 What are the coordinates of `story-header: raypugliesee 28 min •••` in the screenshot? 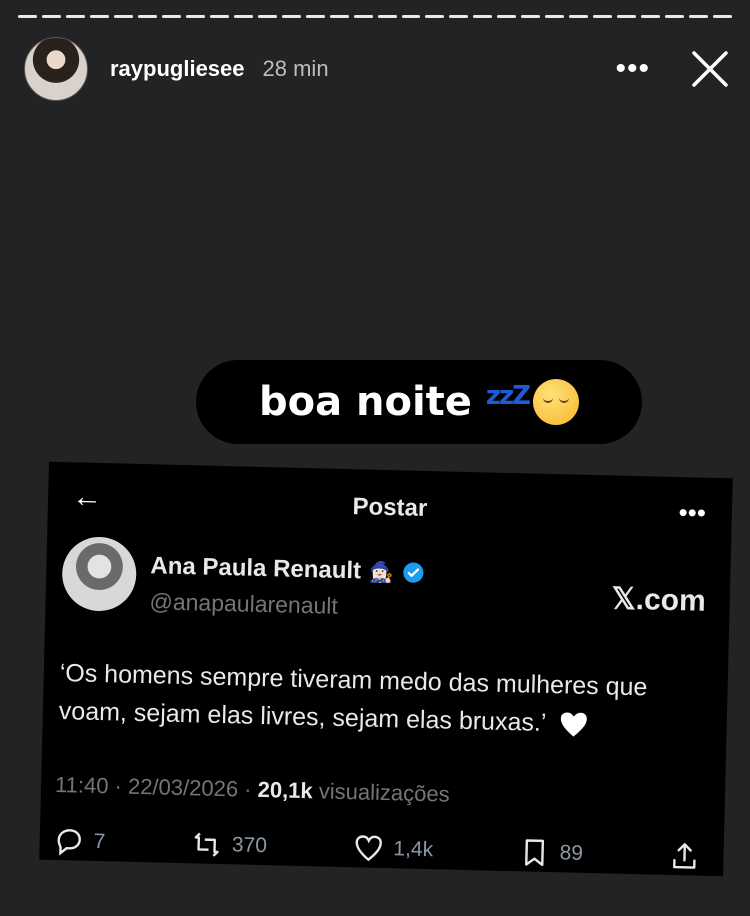 It's located at (378, 69).